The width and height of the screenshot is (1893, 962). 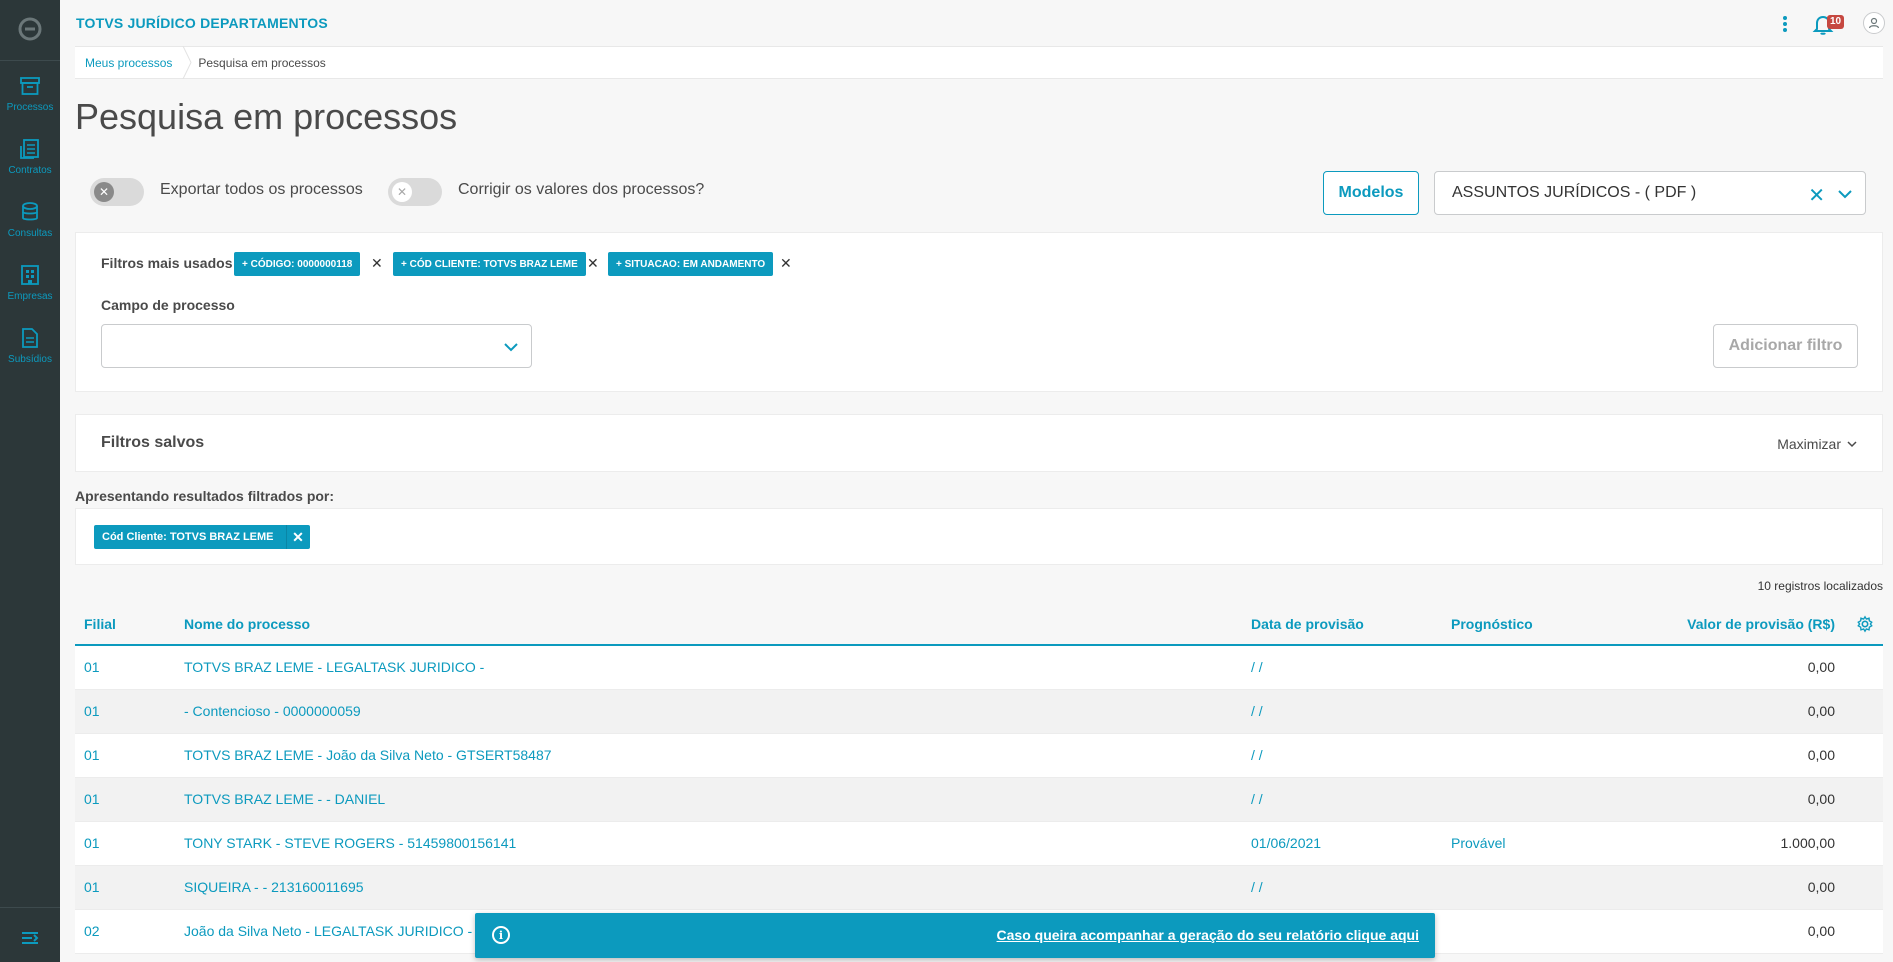 What do you see at coordinates (30, 211) in the screenshot?
I see `database-icon` at bounding box center [30, 211].